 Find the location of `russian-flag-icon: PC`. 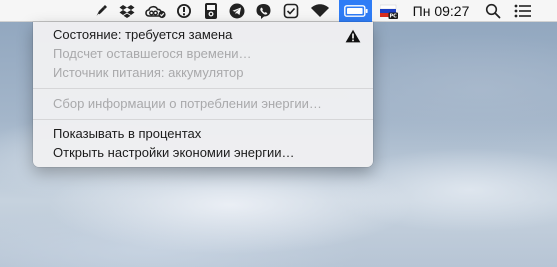

russian-flag-icon: PC is located at coordinates (389, 11).